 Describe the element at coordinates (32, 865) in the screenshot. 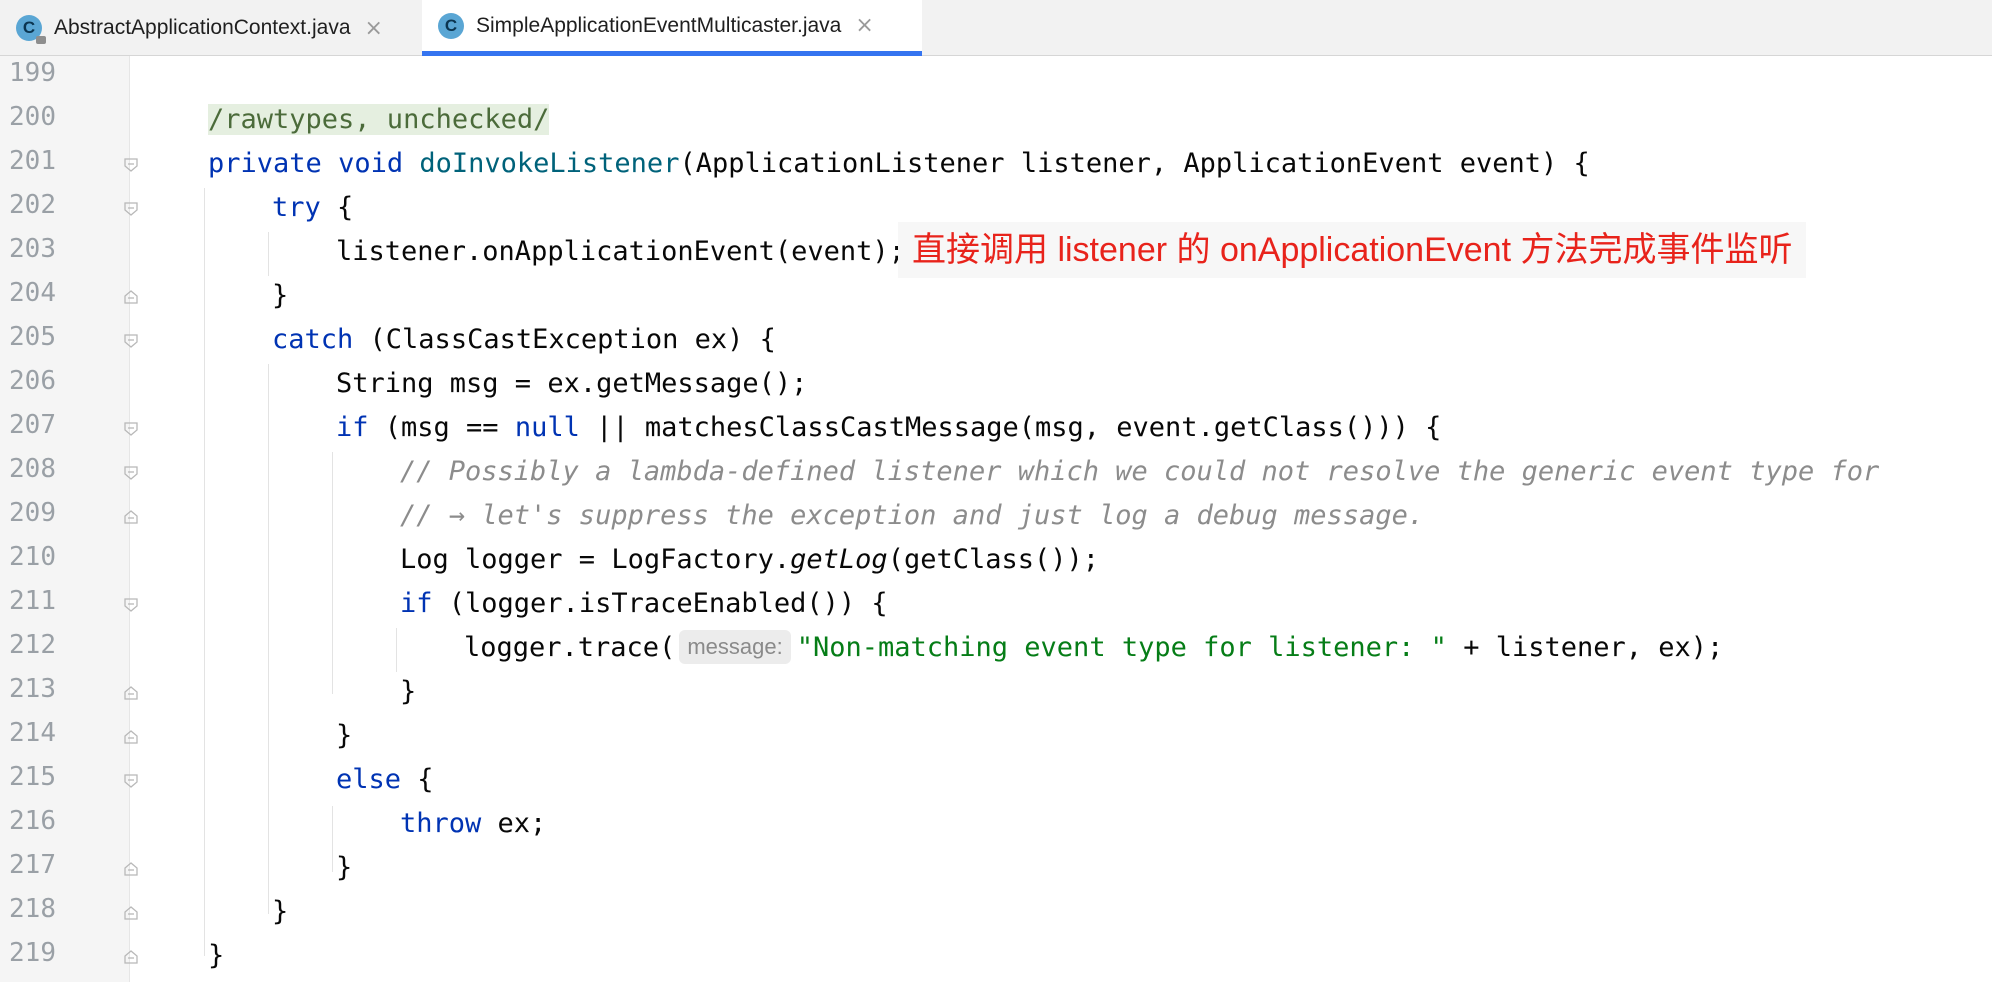

I see `line-number: 217` at that location.